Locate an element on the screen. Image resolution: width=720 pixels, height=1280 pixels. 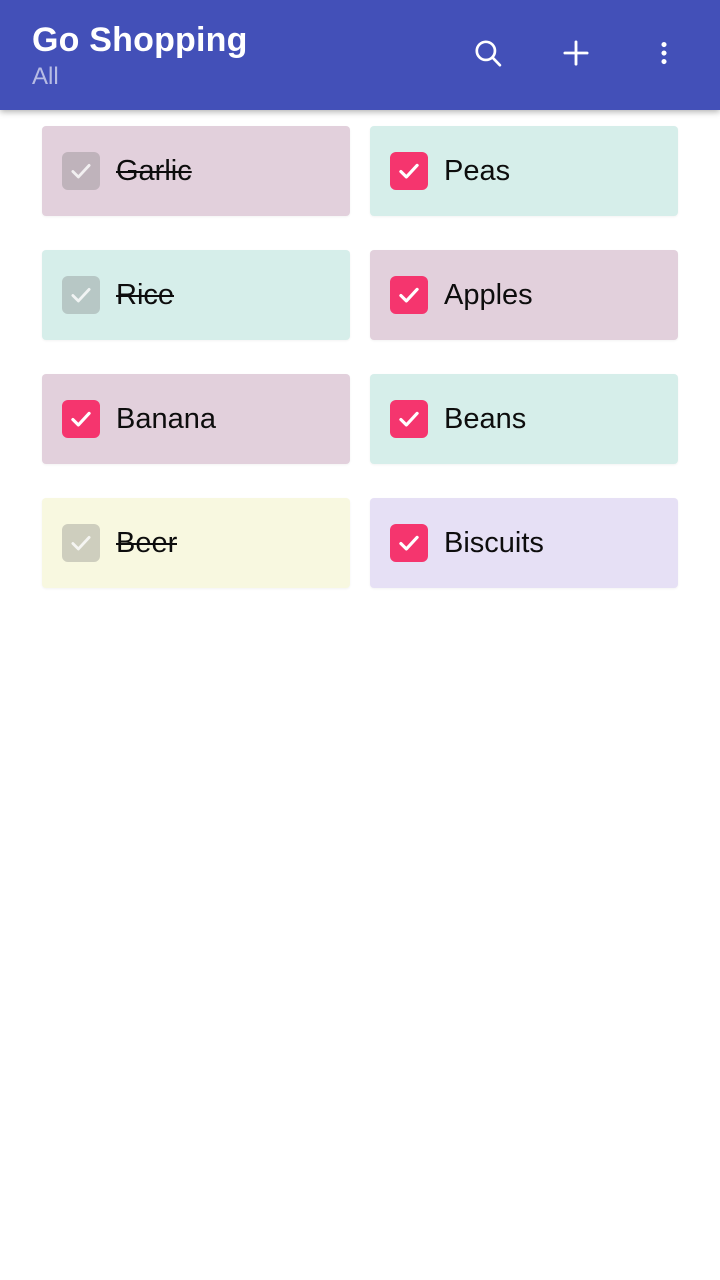
app-bar-titles: Go Shopping All is located at coordinates (248, 53).